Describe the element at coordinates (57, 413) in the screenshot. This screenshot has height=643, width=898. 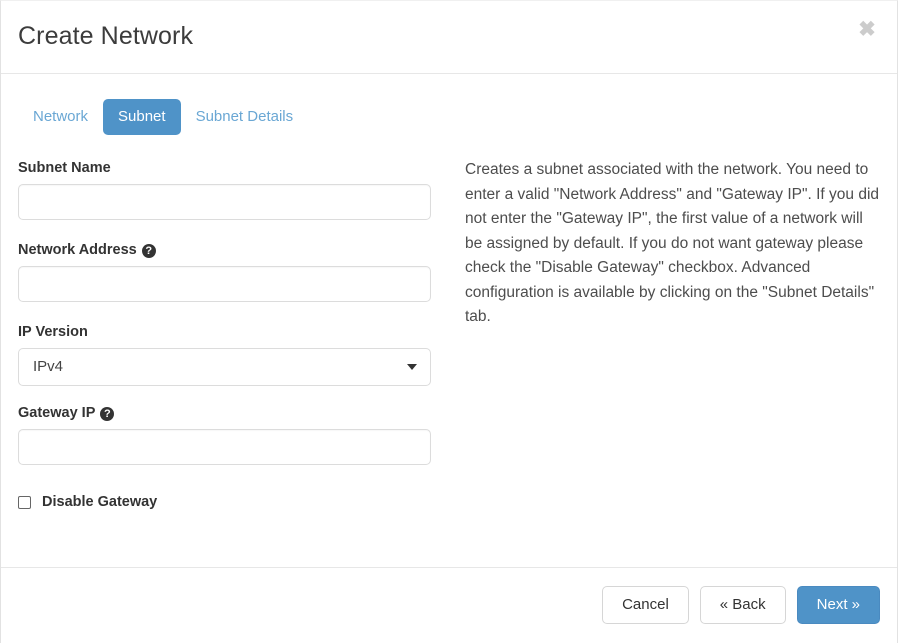
I see `gateway-ip-label-text: Gateway IP` at that location.